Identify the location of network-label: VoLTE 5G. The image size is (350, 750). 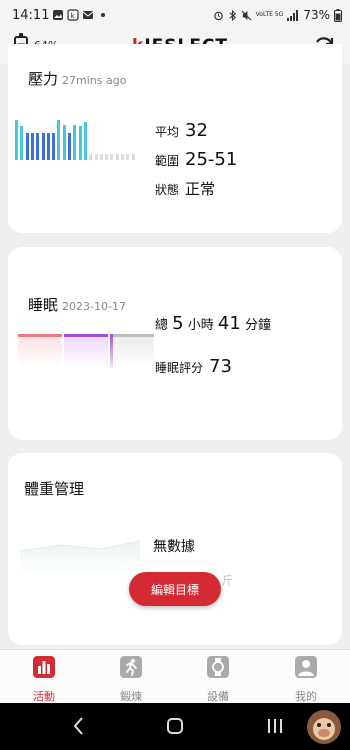
(269, 14).